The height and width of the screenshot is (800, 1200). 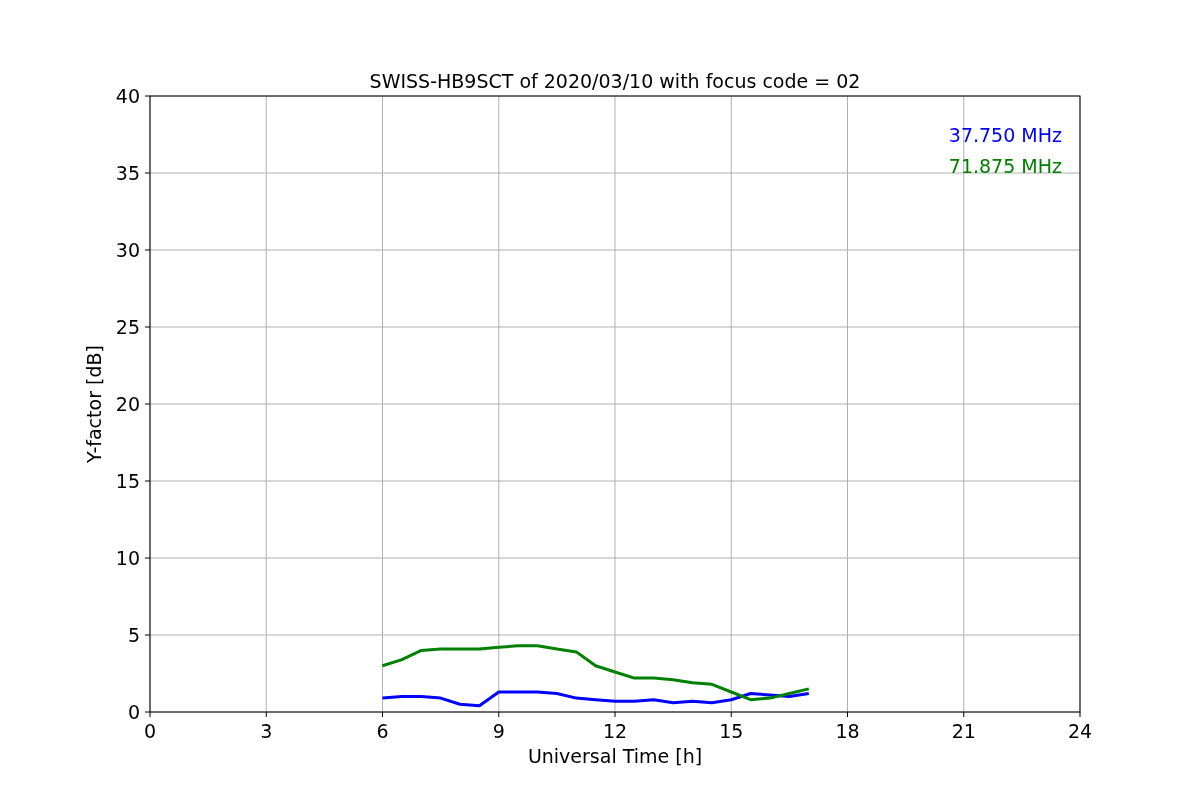 What do you see at coordinates (382, 731) in the screenshot?
I see `tick-label: 6` at bounding box center [382, 731].